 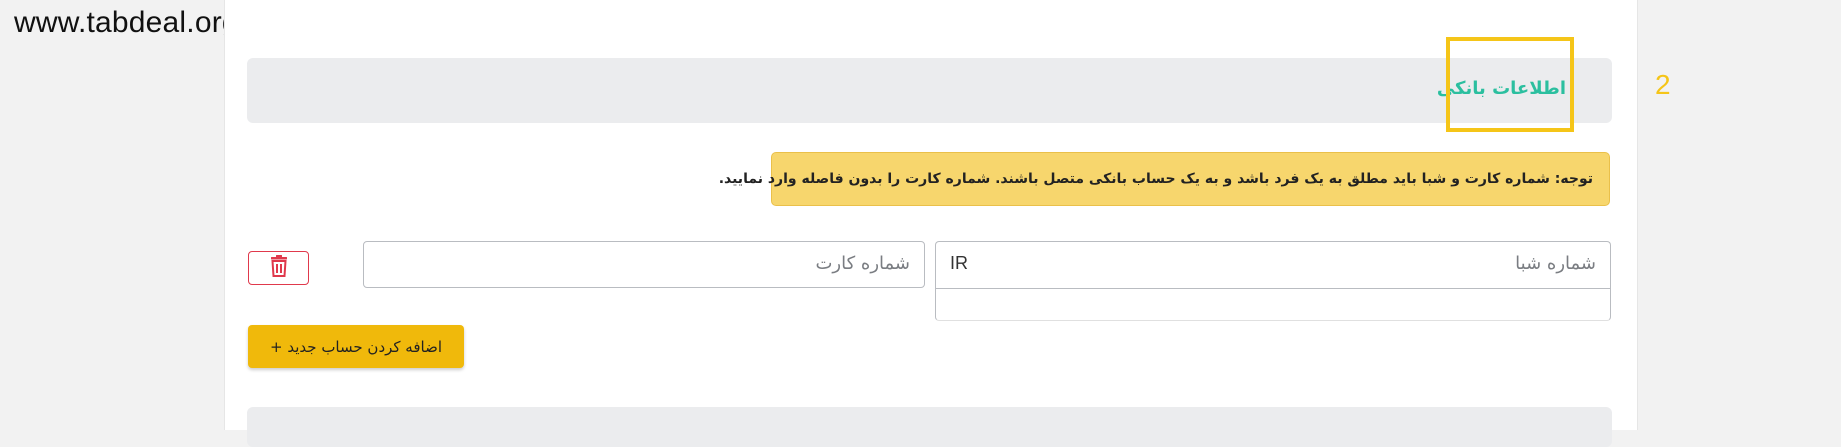 I want to click on shaba-input: شماره شبا IR, so click(x=1273, y=281).